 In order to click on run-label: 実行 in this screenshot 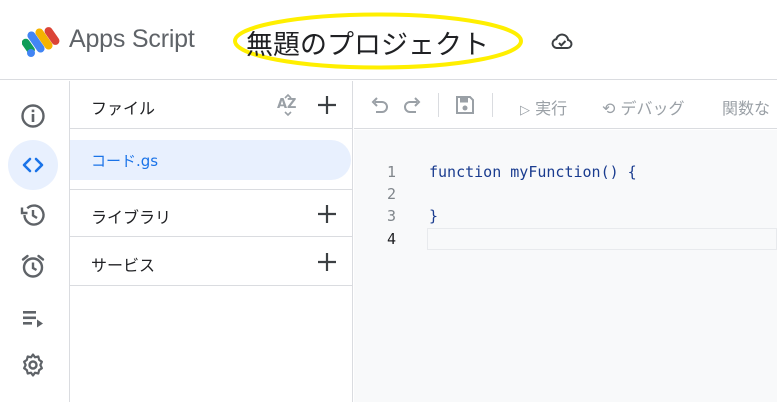, I will do `click(551, 108)`.